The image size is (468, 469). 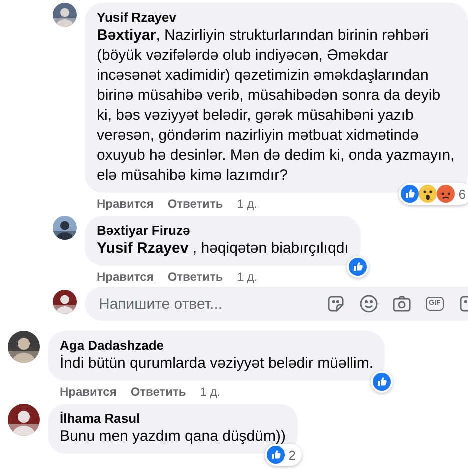 What do you see at coordinates (217, 346) in the screenshot?
I see `author-name: Aga Dadashzade` at bounding box center [217, 346].